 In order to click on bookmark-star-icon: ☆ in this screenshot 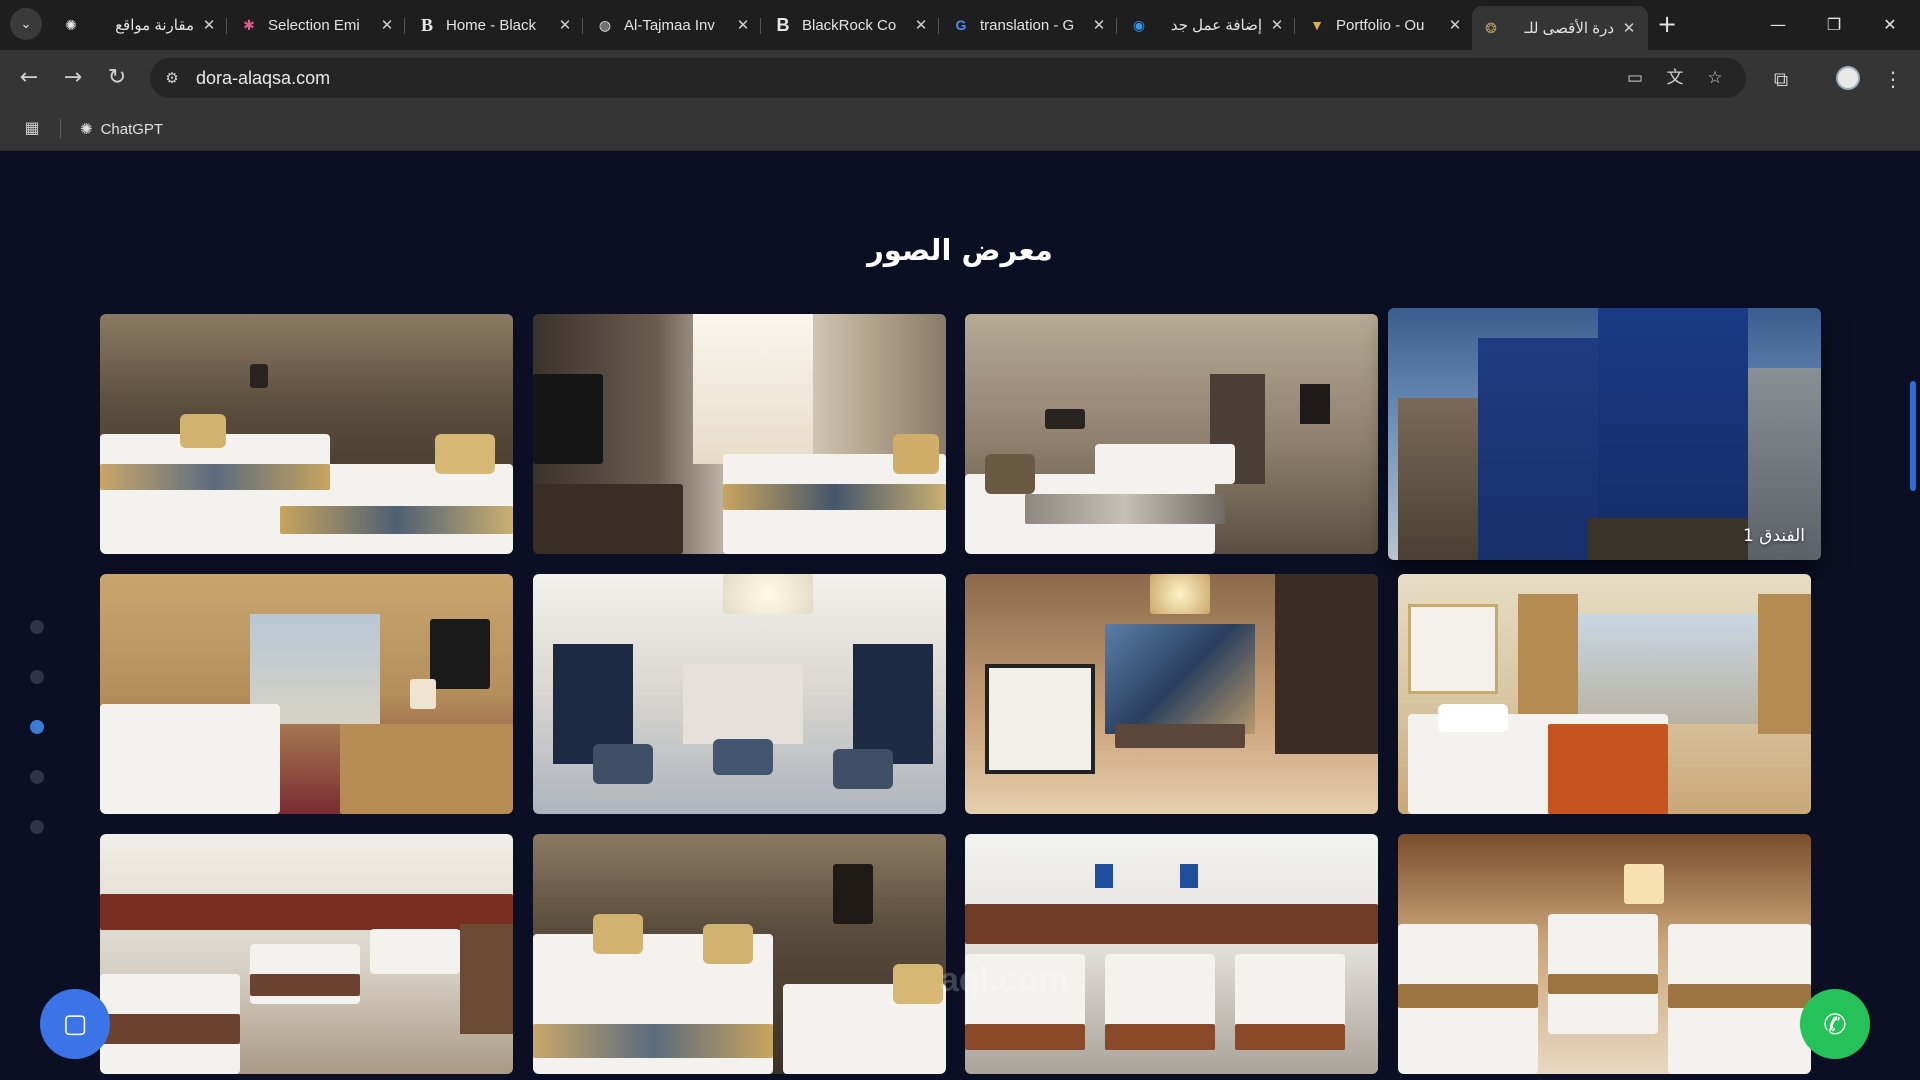, I will do `click(1715, 78)`.